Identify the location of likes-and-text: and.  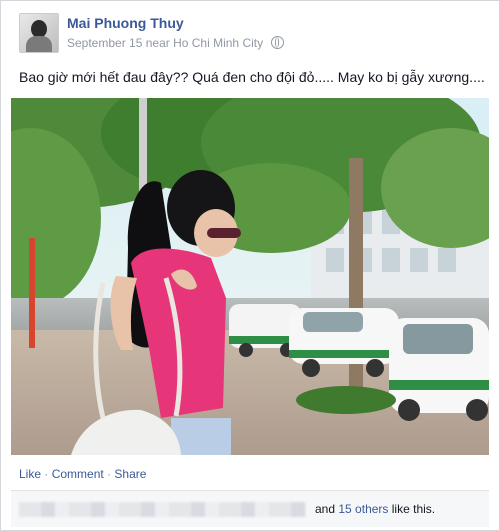
(325, 509).